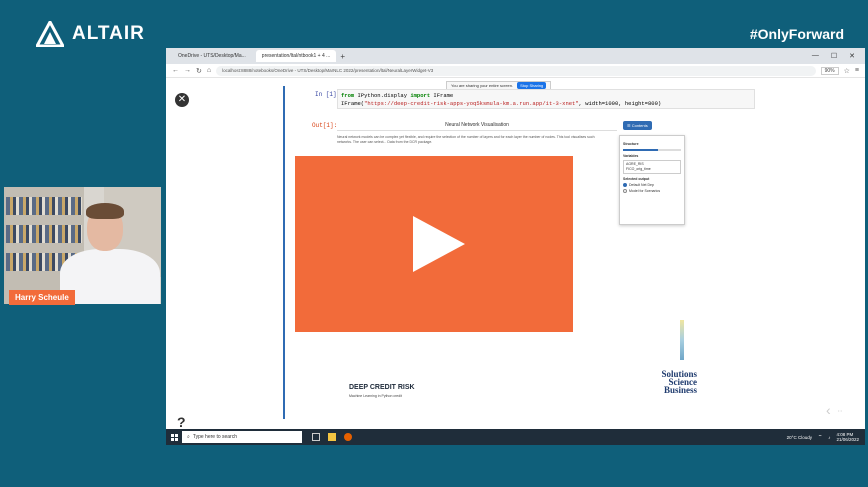 The width and height of the screenshot is (868, 487). What do you see at coordinates (815, 56) in the screenshot?
I see `minimize-icon: —` at bounding box center [815, 56].